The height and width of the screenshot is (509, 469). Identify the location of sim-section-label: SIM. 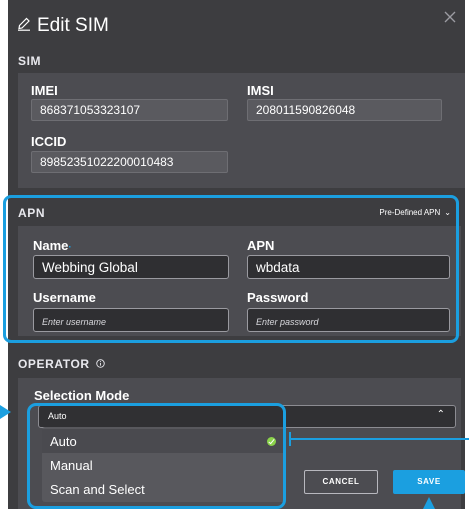
(30, 61).